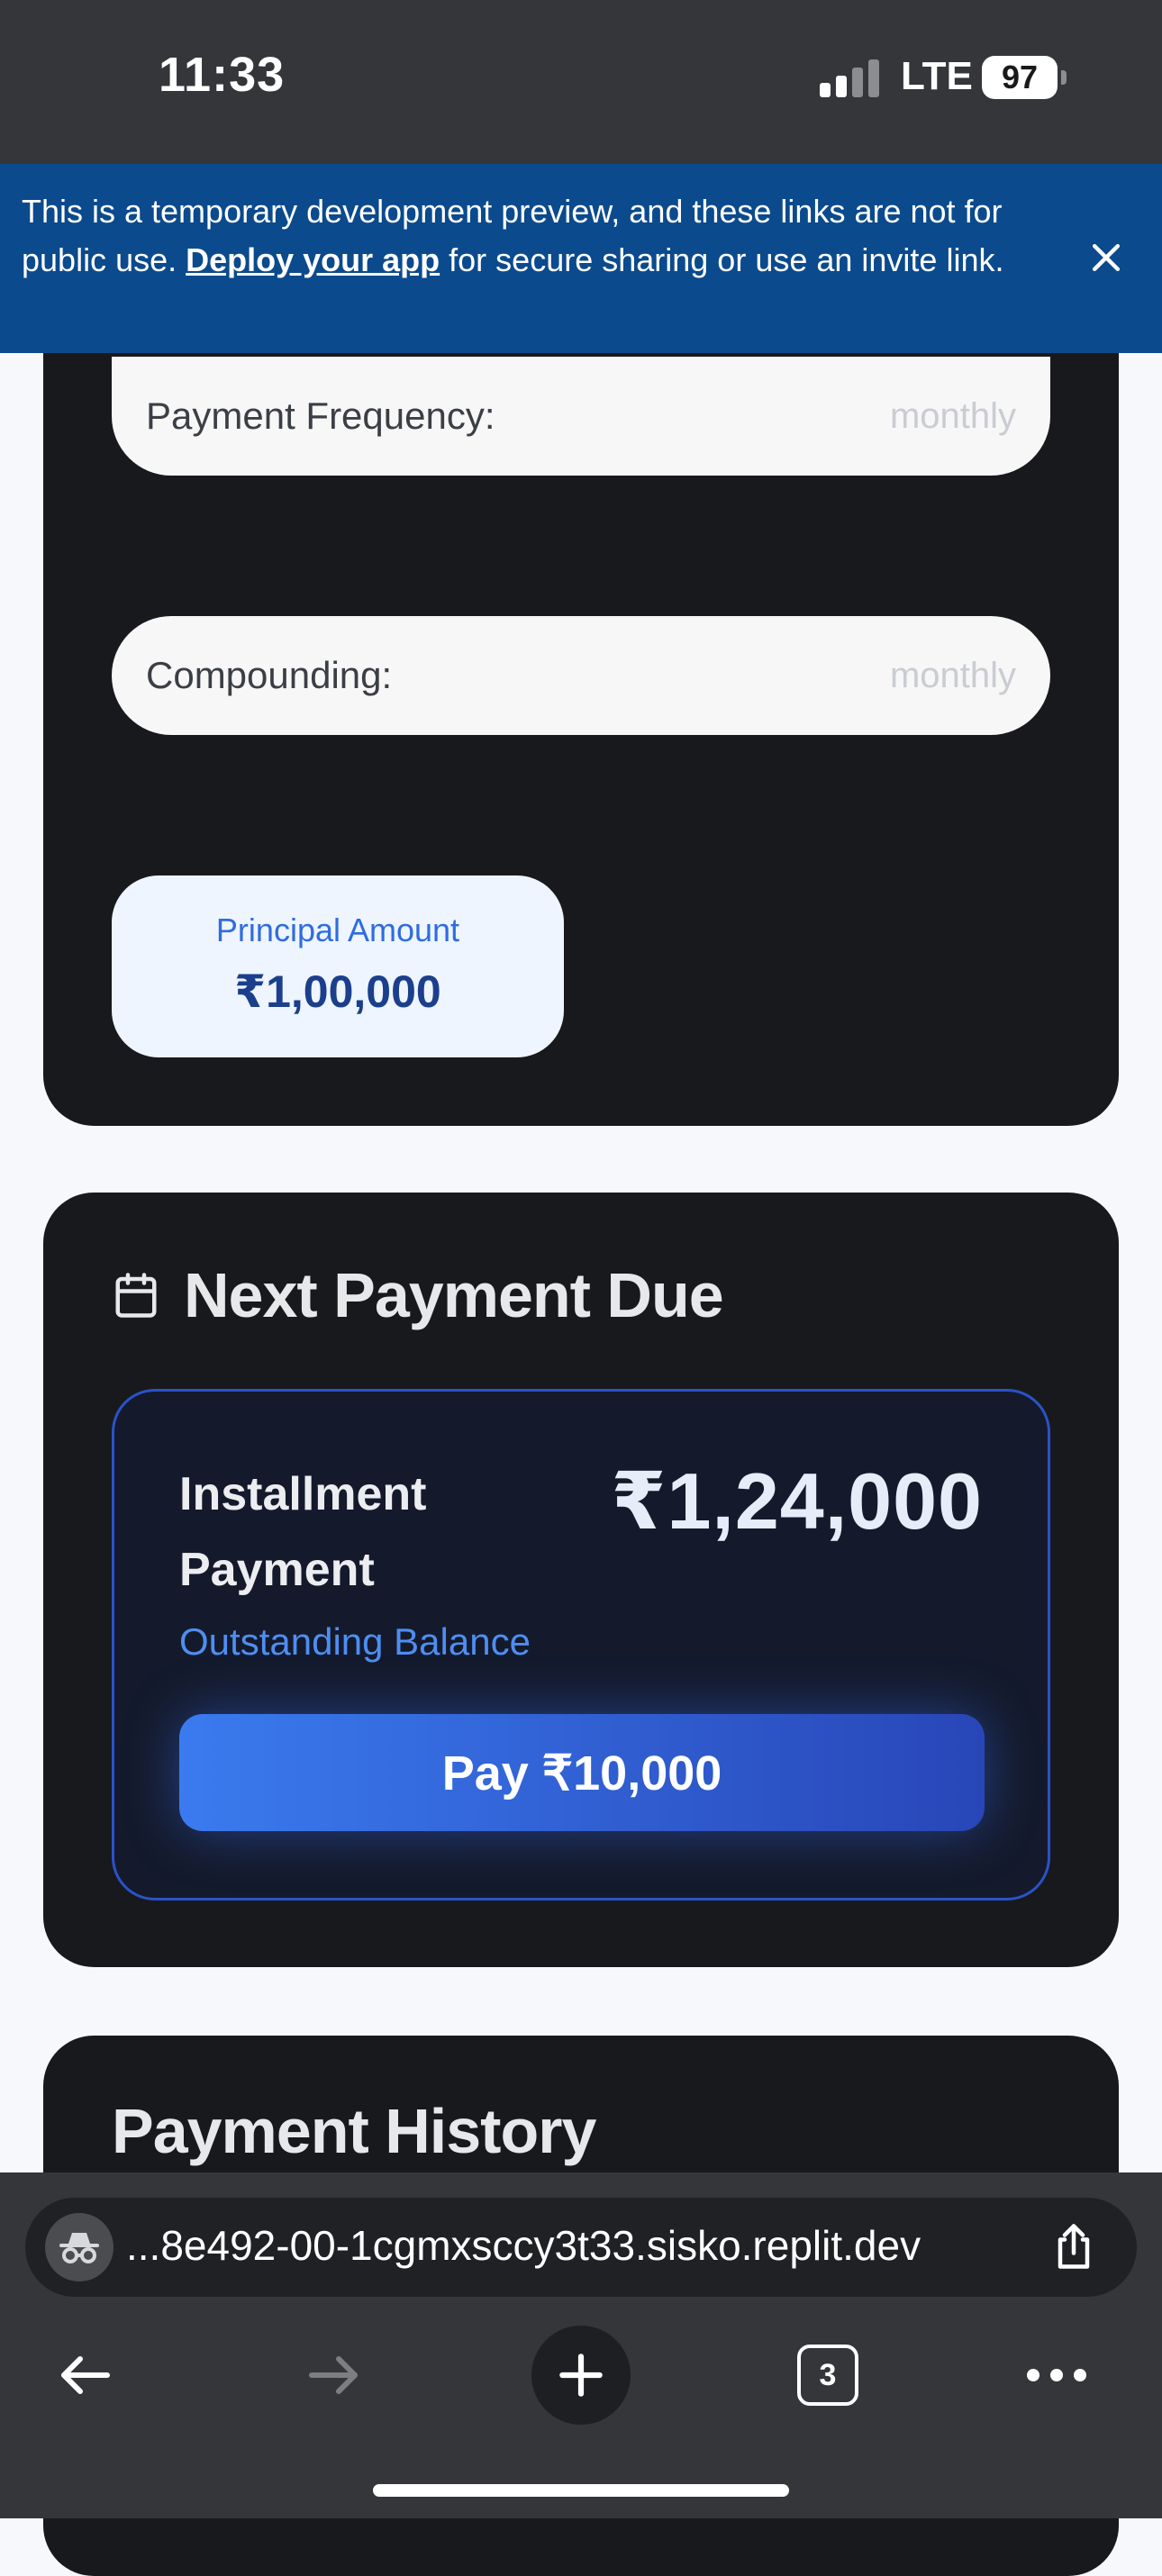 This screenshot has height=2576, width=1162. What do you see at coordinates (355, 1641) in the screenshot?
I see `outstanding-balance-label: Outstanding Balance` at bounding box center [355, 1641].